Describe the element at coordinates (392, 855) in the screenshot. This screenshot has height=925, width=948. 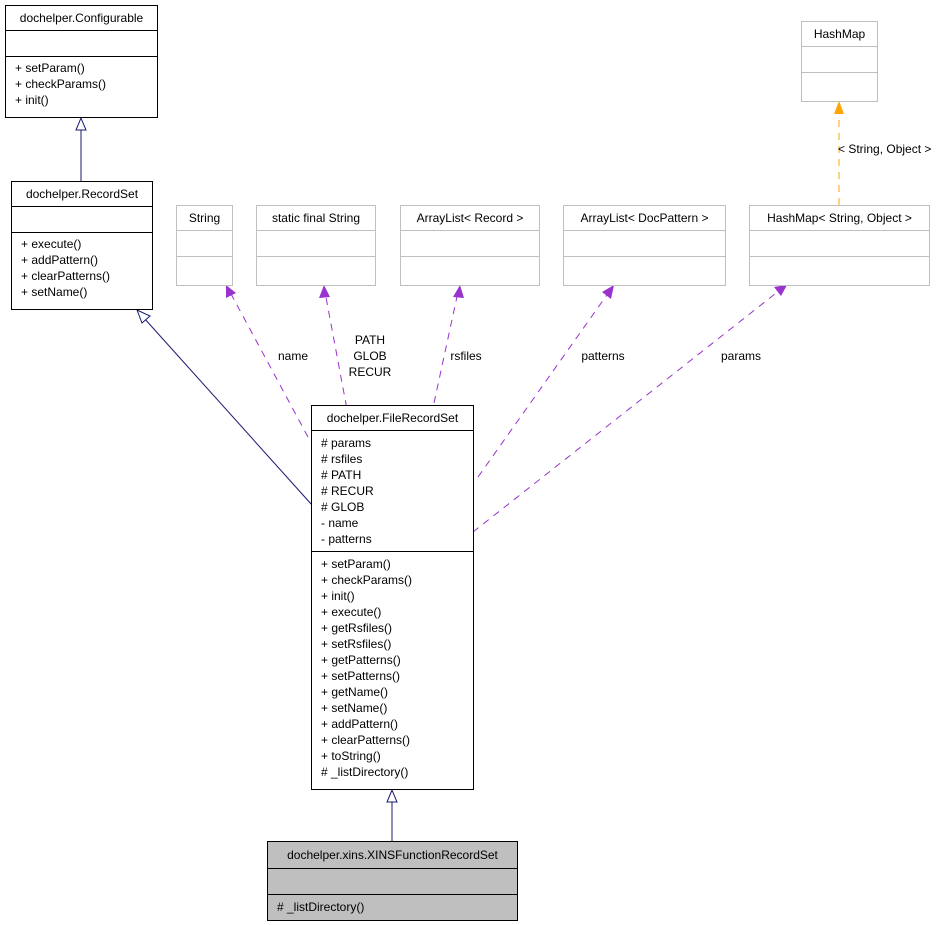
I see `class-title: dochelper.xins.XINSFunctionRecordSet` at that location.